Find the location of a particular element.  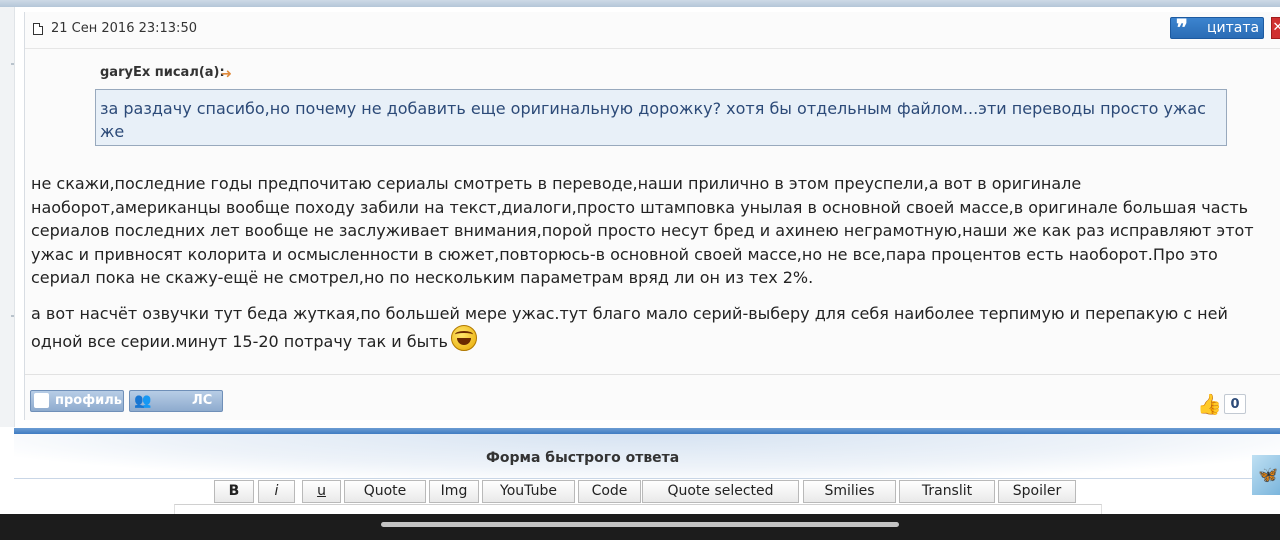

post-footer-divider is located at coordinates (652, 374).